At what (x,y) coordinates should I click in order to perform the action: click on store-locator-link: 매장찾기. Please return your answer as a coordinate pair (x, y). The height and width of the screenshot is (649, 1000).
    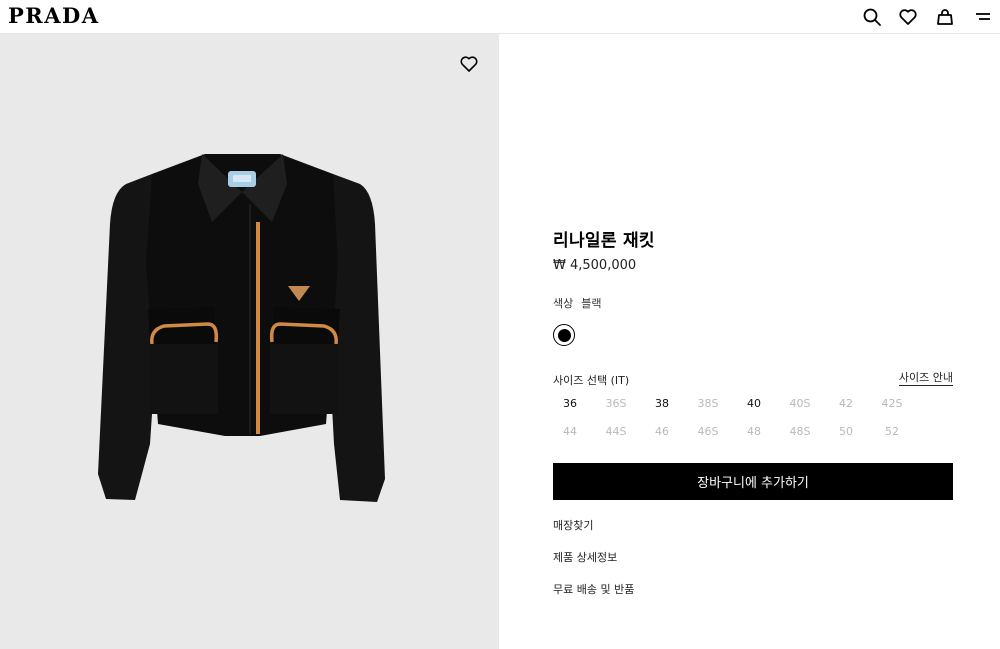
    Looking at the image, I should click on (573, 525).